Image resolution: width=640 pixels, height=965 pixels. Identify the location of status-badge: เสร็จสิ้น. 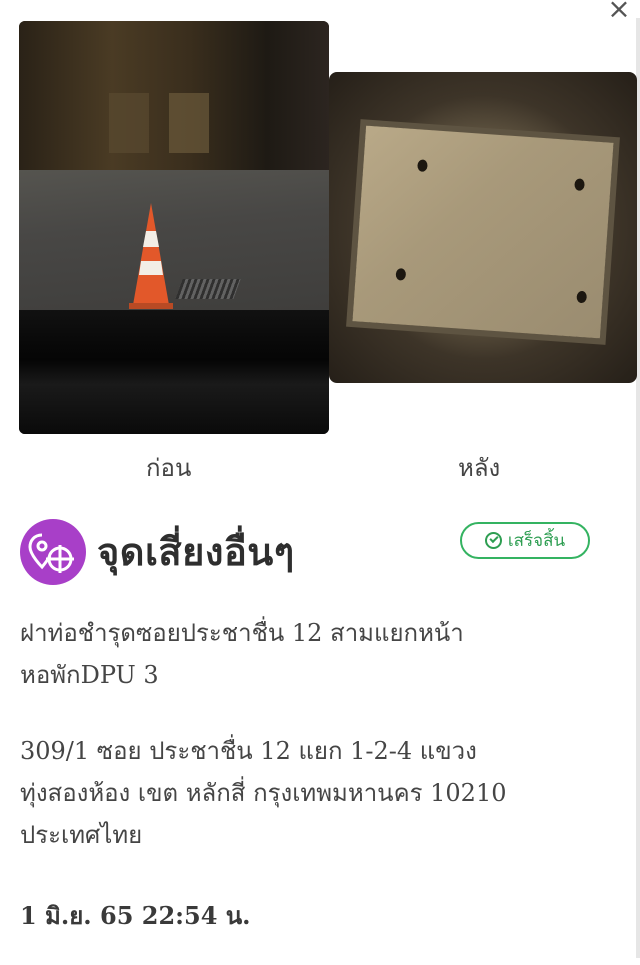
(525, 540).